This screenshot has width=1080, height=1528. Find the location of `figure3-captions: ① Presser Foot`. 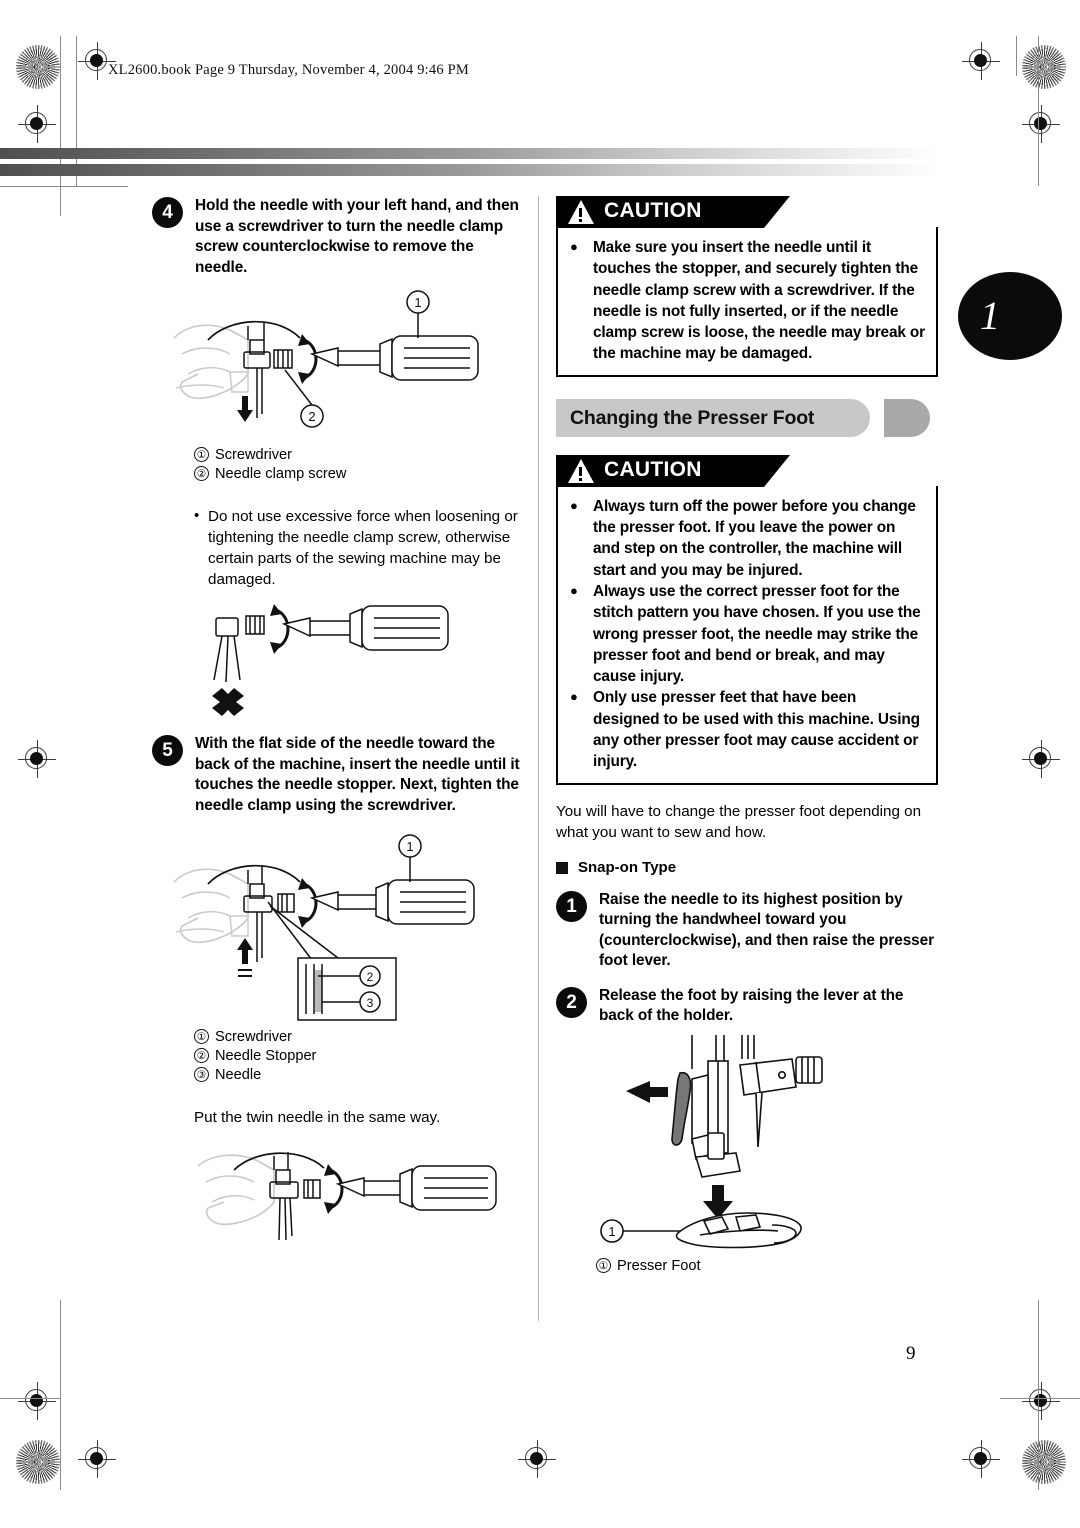

figure3-captions: ① Presser Foot is located at coordinates (767, 1266).